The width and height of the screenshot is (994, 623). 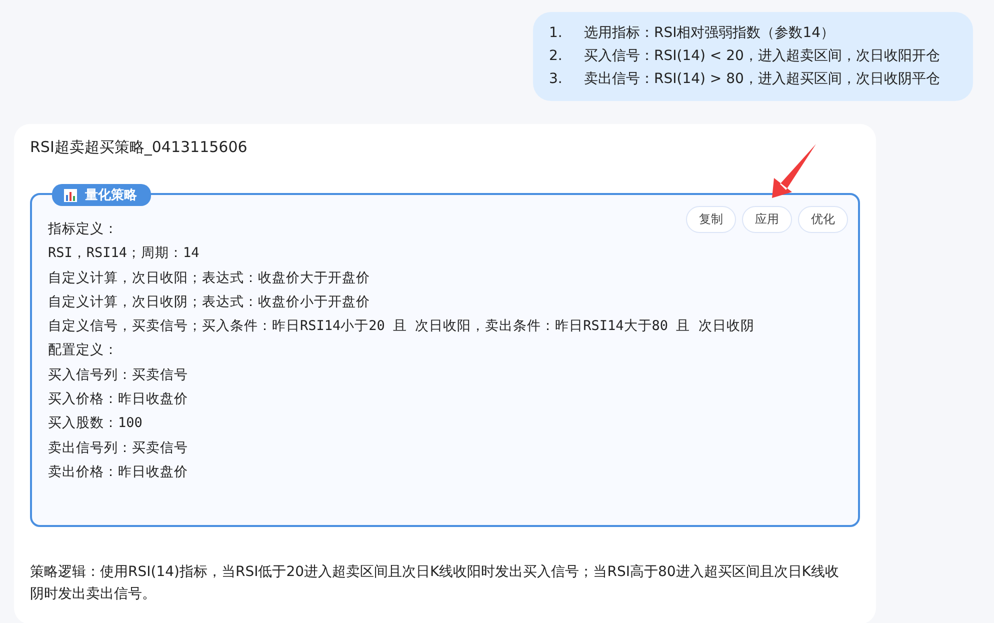 What do you see at coordinates (70, 195) in the screenshot?
I see `bar-chart-icon` at bounding box center [70, 195].